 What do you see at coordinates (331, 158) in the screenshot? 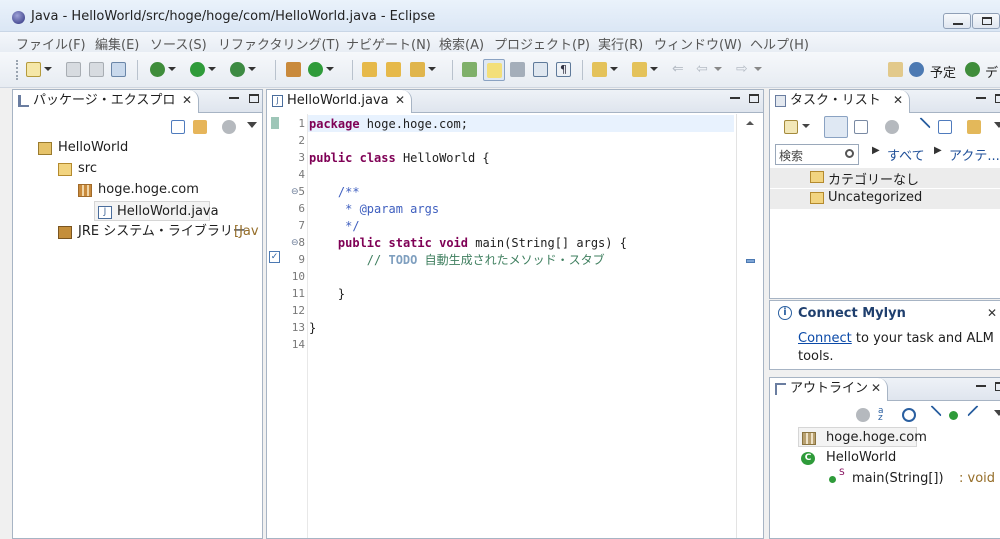
I see `code-token: public` at bounding box center [331, 158].